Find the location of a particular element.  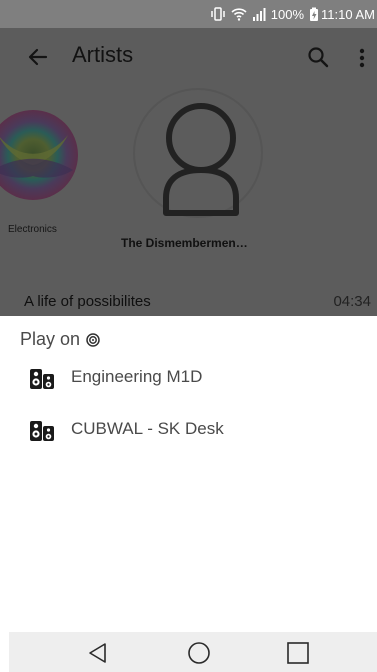

status-bar: 100% 11:10 AM is located at coordinates (188, 14).